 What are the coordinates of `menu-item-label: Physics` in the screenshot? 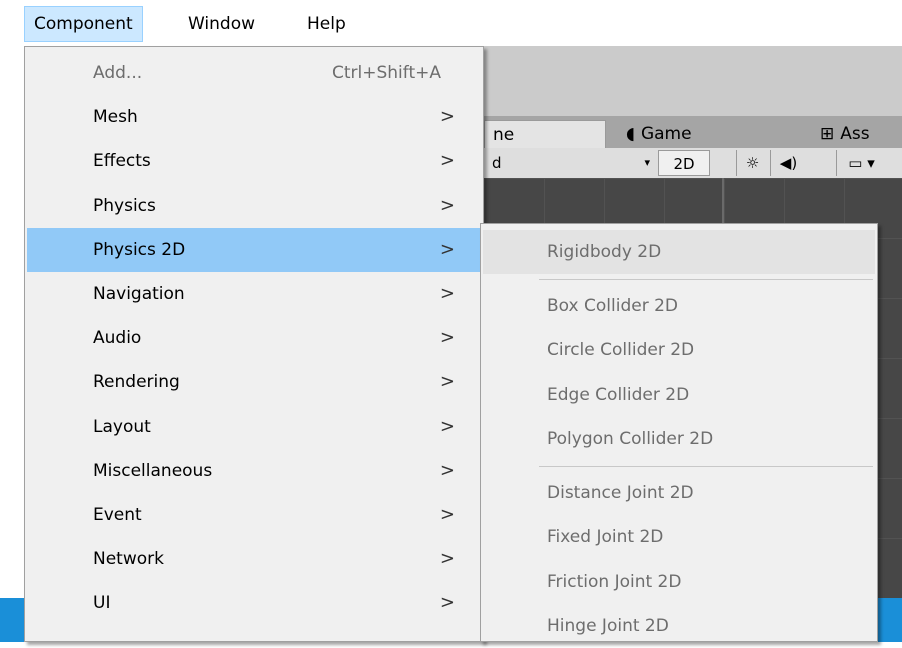 It's located at (124, 205).